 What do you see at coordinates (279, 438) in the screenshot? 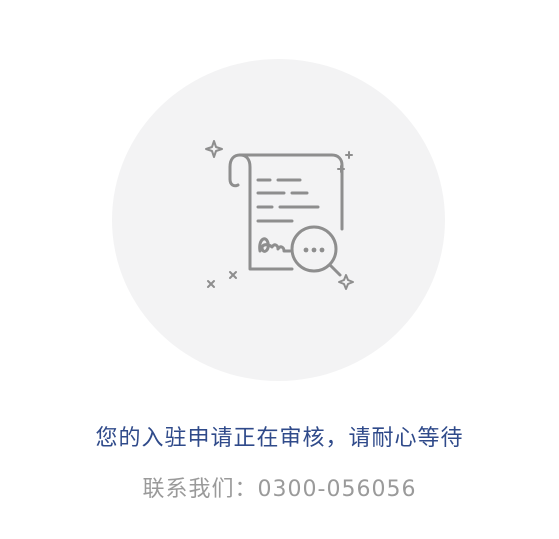
I see `review-status-message: 您的入驻申请正在审核，请耐心等待` at bounding box center [279, 438].